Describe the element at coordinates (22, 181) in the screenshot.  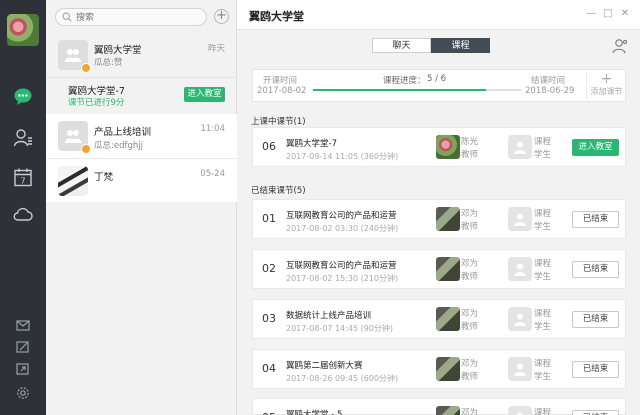
I see `svg-text: 7` at that location.